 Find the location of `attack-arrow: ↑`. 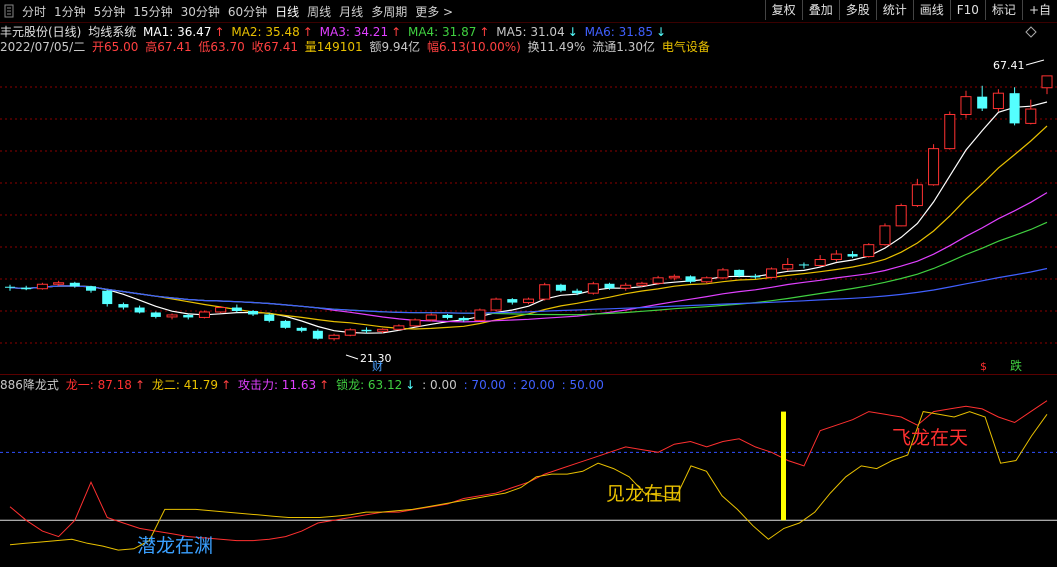

attack-arrow: ↑ is located at coordinates (324, 385).